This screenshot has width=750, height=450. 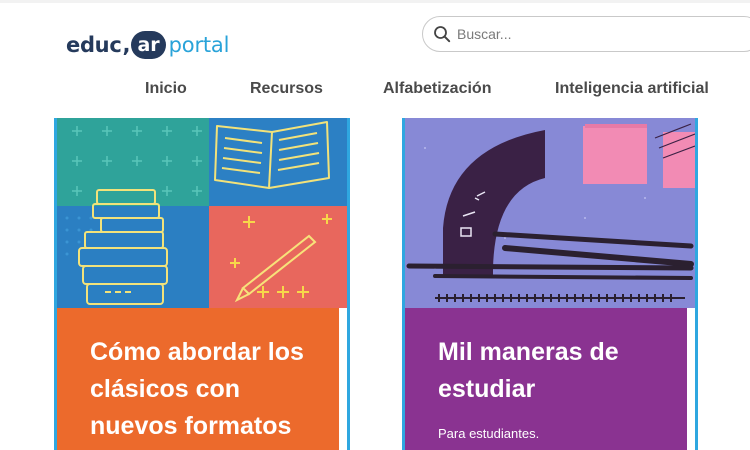 What do you see at coordinates (437, 89) in the screenshot?
I see `nav-item-alfabetizacion: Alfabetización` at bounding box center [437, 89].